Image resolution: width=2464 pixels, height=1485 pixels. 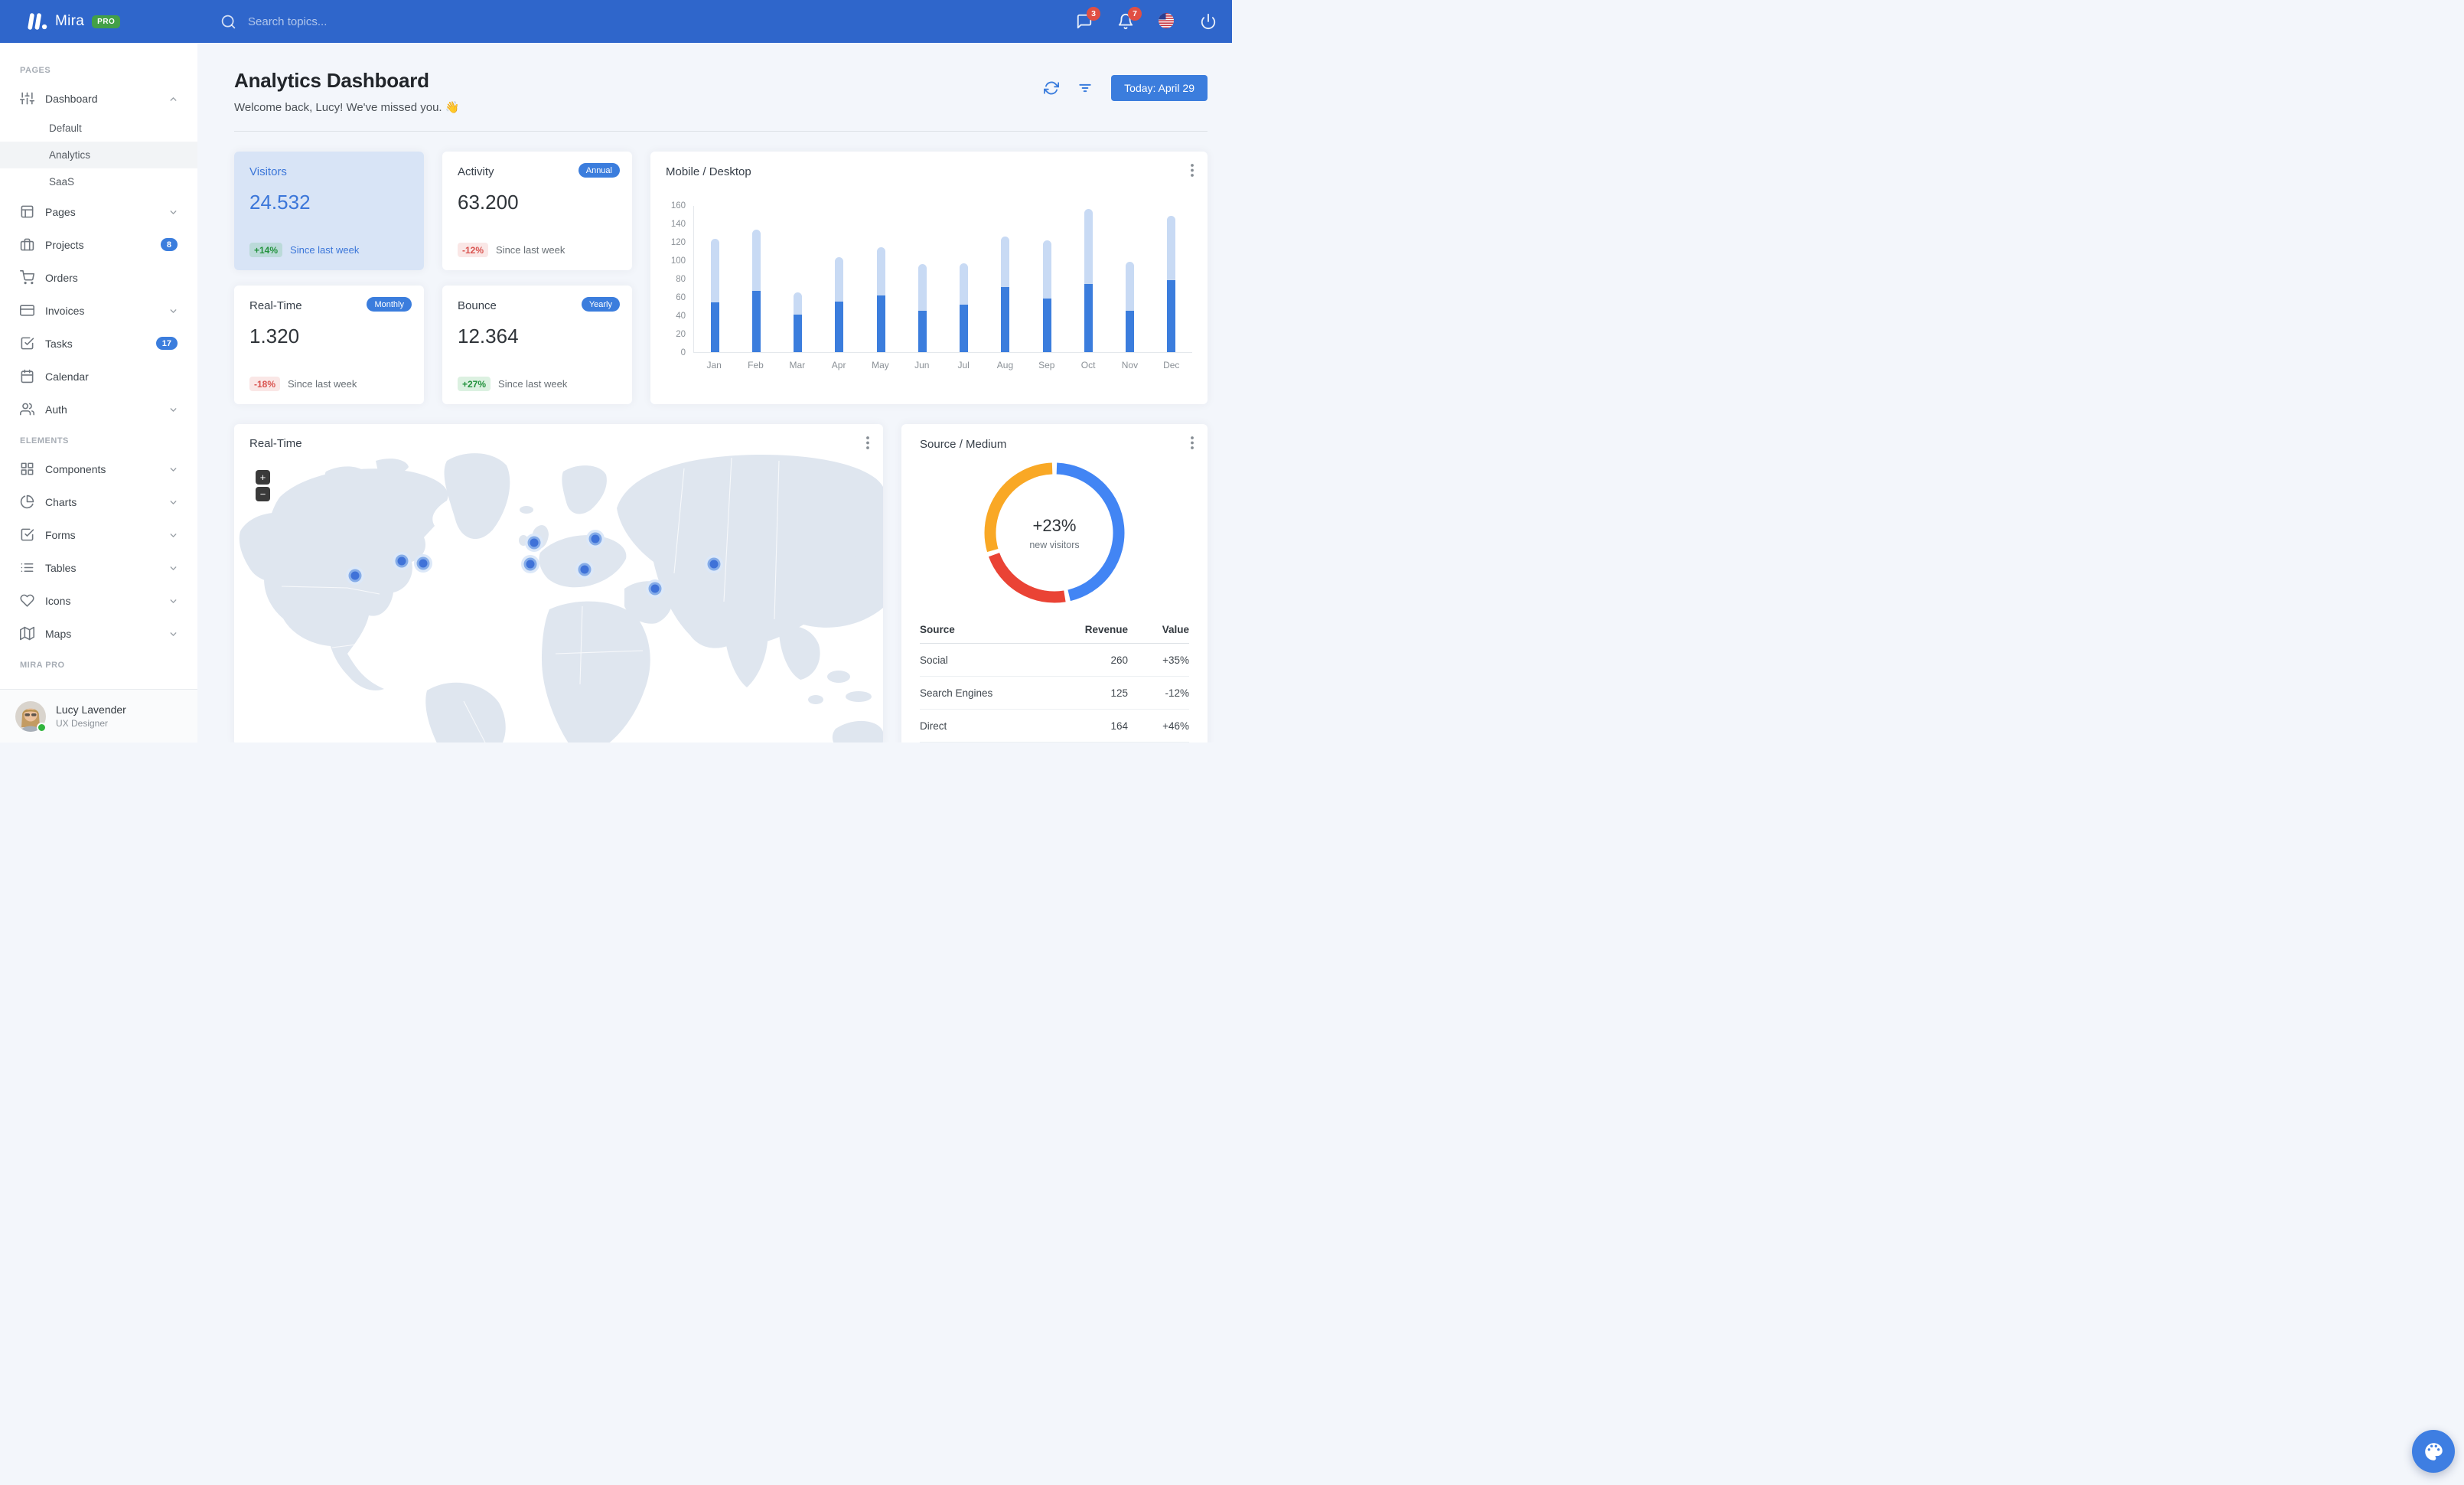 I want to click on x-tick-label: Mar, so click(x=797, y=365).